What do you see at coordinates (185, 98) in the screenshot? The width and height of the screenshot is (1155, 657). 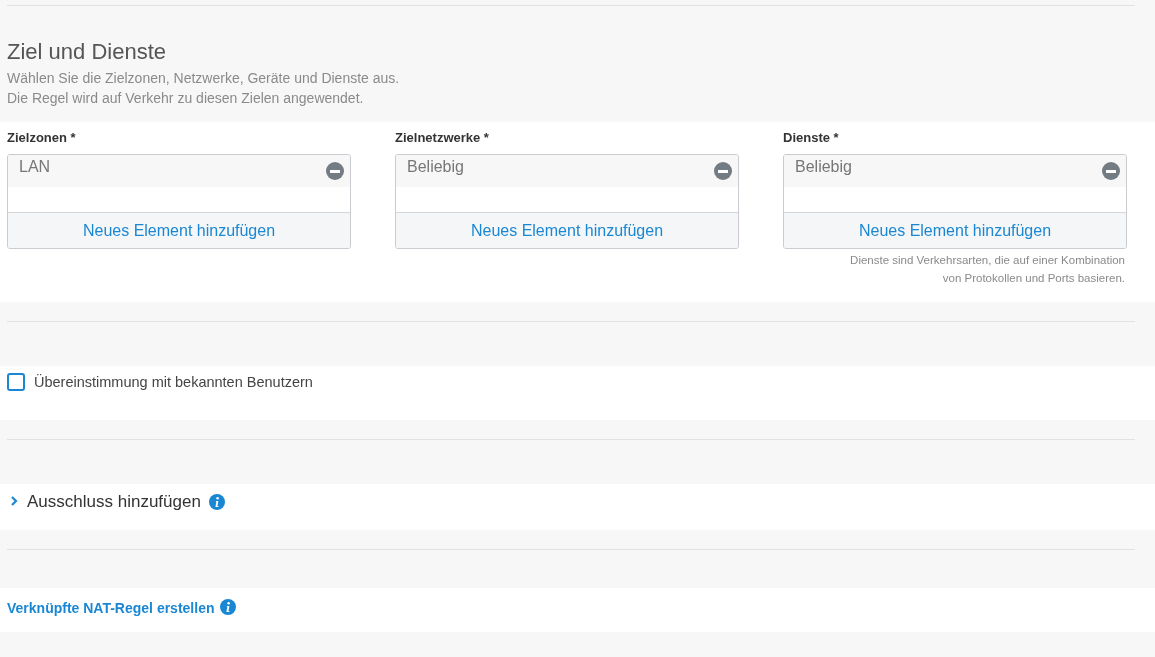 I see `section-description: Die Regel wird auf Verkehr zu diesen Zielen angewendet.` at bounding box center [185, 98].